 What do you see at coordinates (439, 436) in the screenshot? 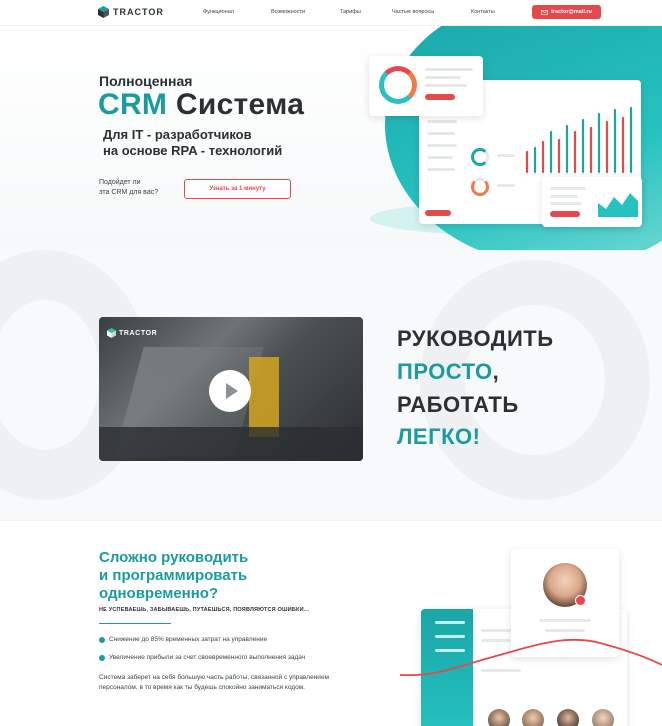
I see `motto-line4: ЛЕГКО!` at bounding box center [439, 436].